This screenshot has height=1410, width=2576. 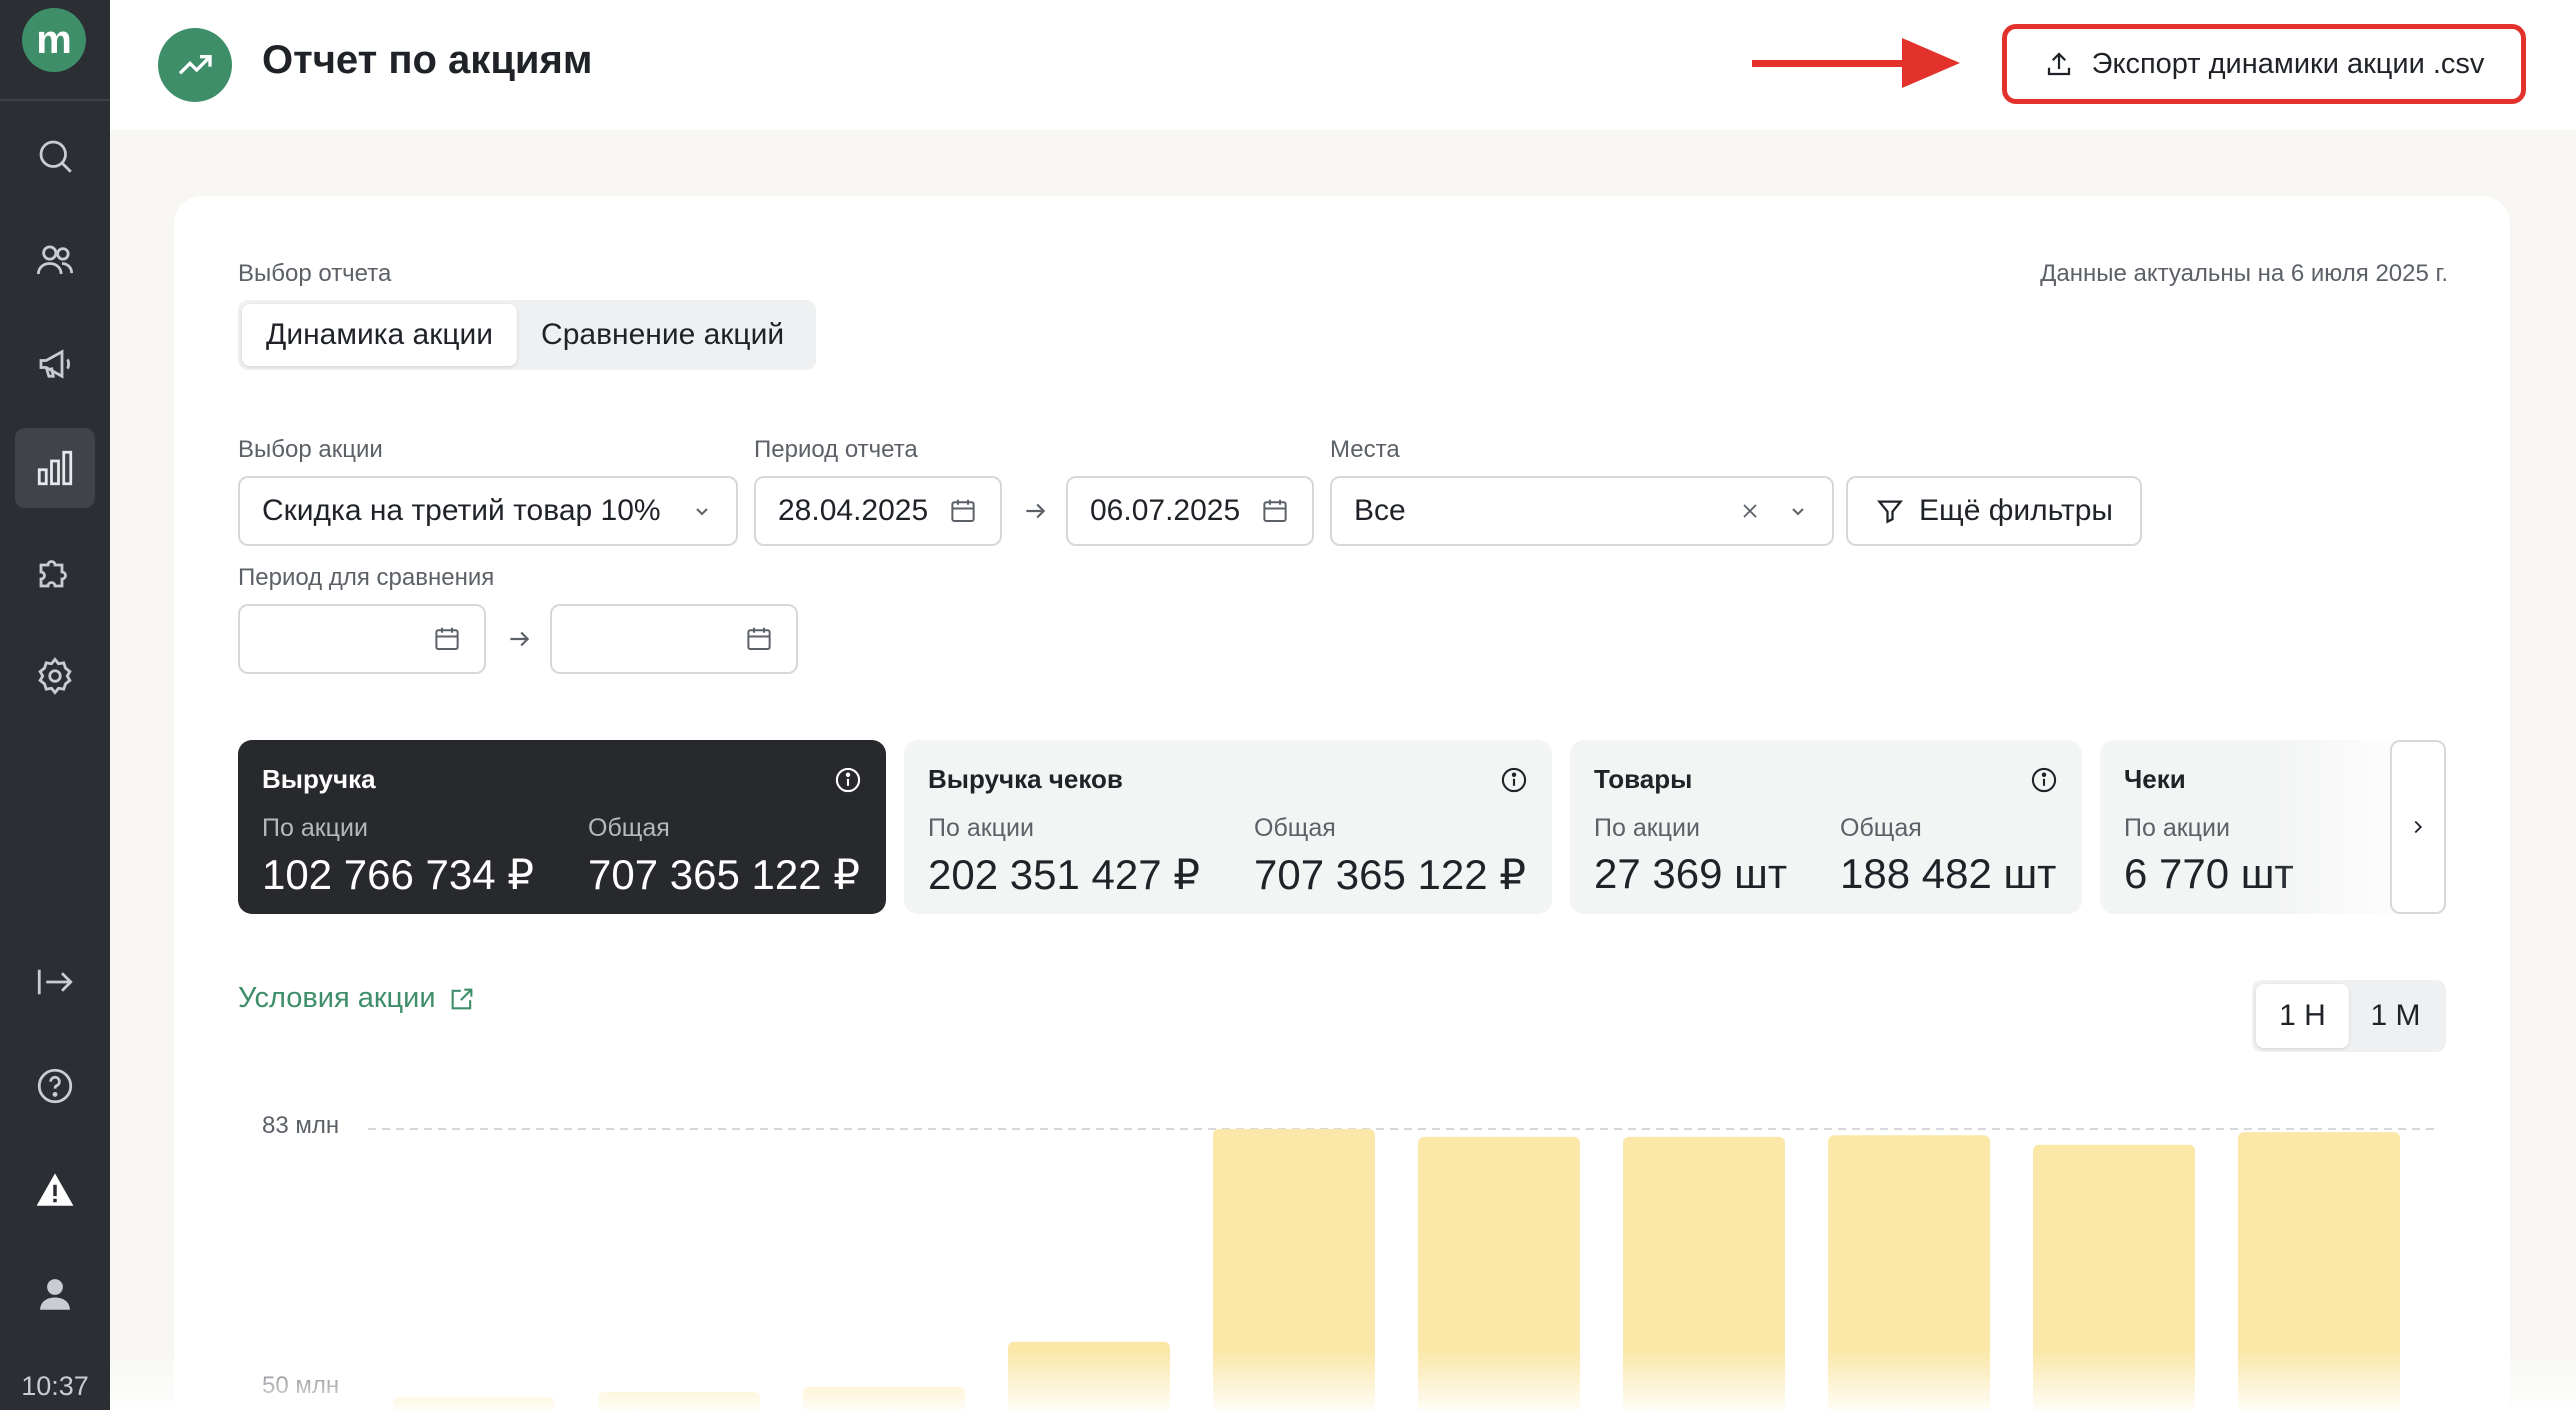 I want to click on page-title: Отчет по акциям, so click(x=427, y=60).